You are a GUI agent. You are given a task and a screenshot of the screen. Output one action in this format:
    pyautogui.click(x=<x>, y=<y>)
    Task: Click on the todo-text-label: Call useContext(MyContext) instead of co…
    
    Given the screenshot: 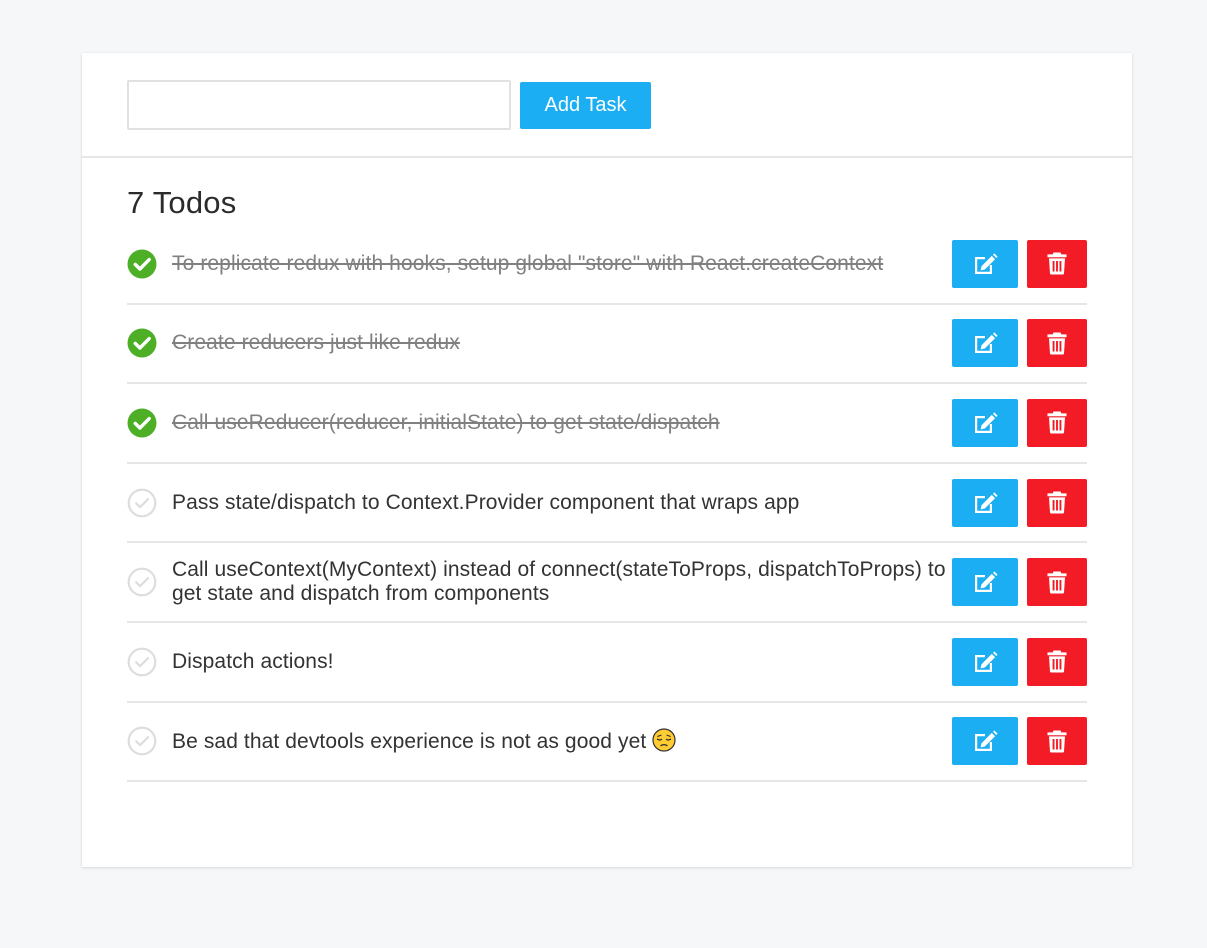 What is the action you would take?
    pyautogui.click(x=559, y=582)
    